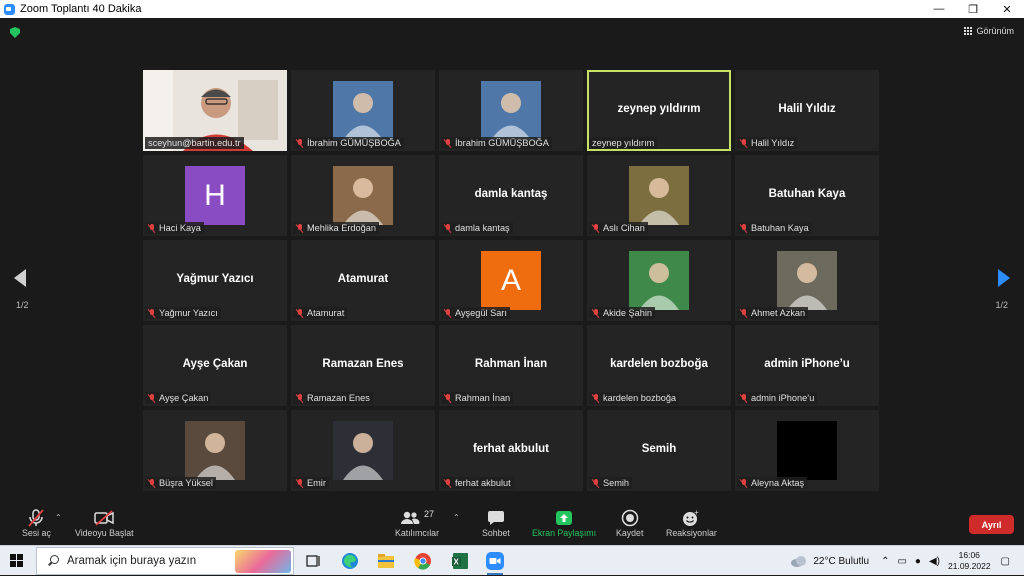 This screenshot has height=576, width=1024. What do you see at coordinates (659, 280) in the screenshot?
I see `participant-tile: Akide Şahin` at bounding box center [659, 280].